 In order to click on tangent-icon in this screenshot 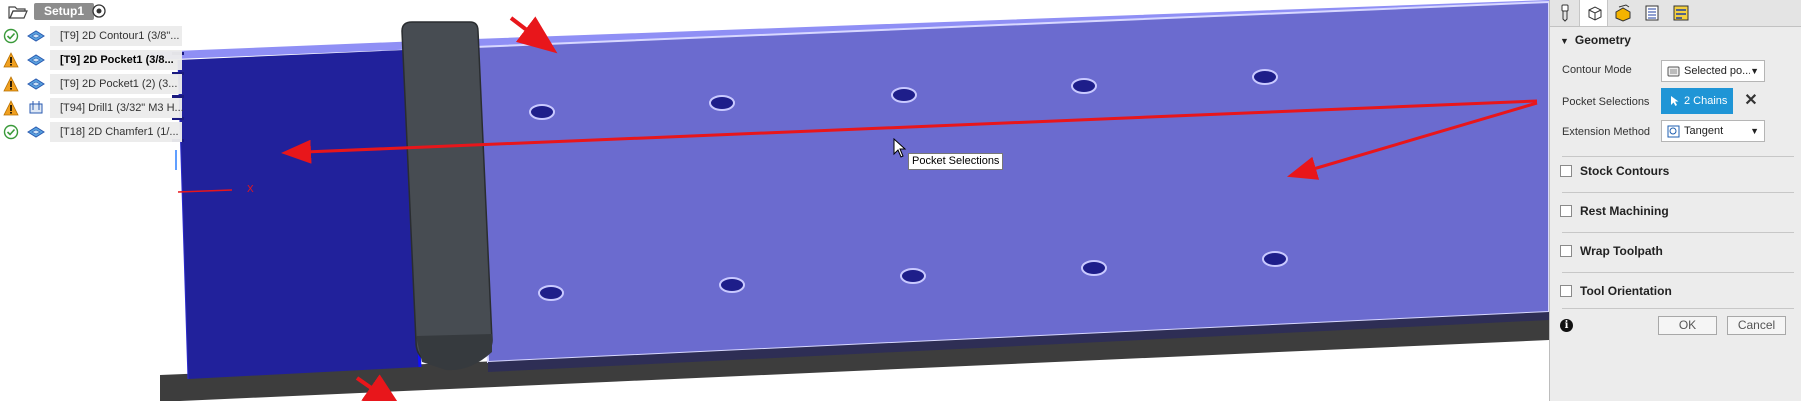, I will do `click(1673, 131)`.